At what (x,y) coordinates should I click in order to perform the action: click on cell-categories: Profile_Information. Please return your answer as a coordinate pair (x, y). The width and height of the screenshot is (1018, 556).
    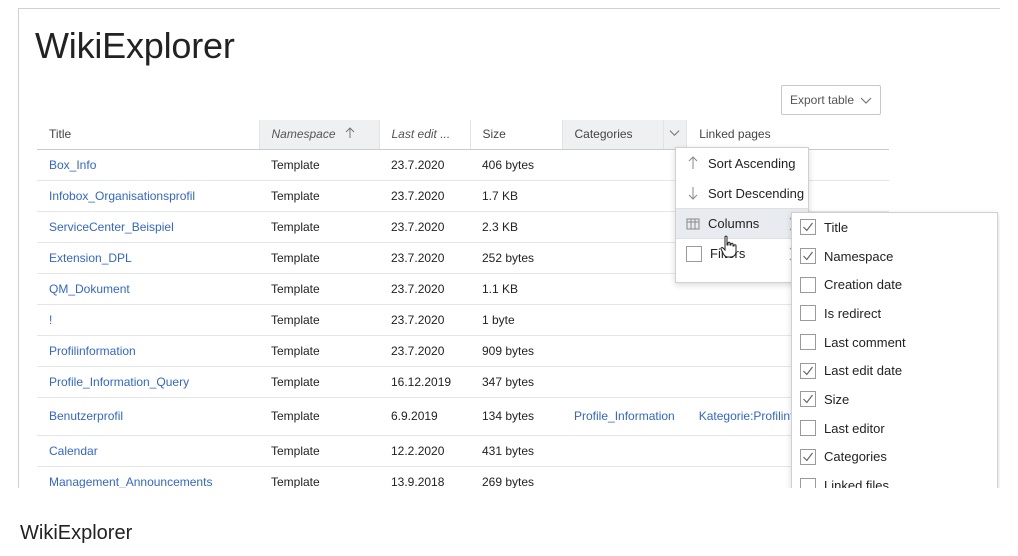
    Looking at the image, I should click on (624, 416).